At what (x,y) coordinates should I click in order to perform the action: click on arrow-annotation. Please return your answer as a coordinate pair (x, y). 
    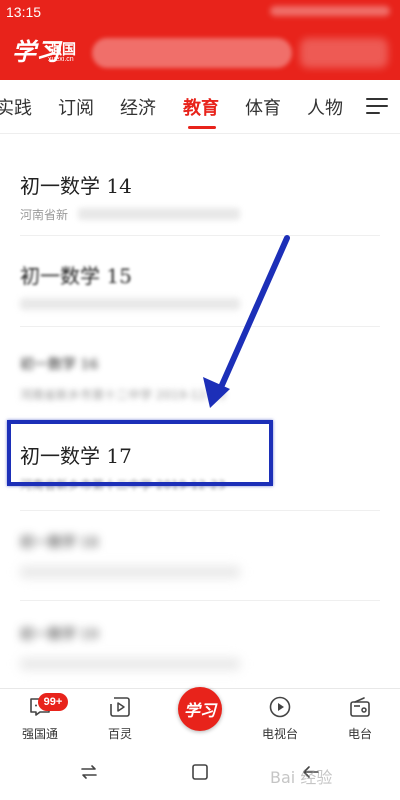
    Looking at the image, I should click on (246, 321).